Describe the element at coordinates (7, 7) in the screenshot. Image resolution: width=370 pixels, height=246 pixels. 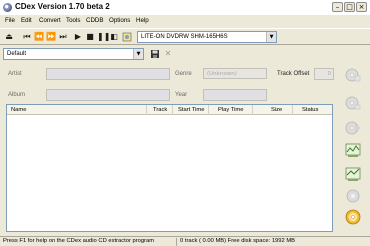
I see `app-icon` at that location.